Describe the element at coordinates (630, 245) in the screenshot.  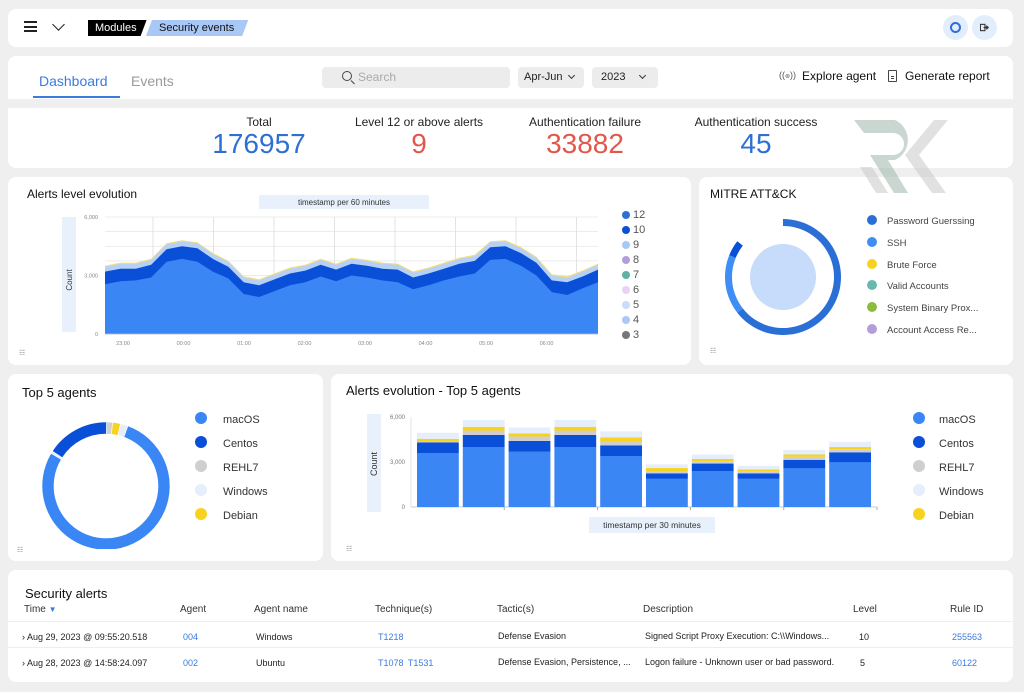
I see `legend-item: 9` at that location.